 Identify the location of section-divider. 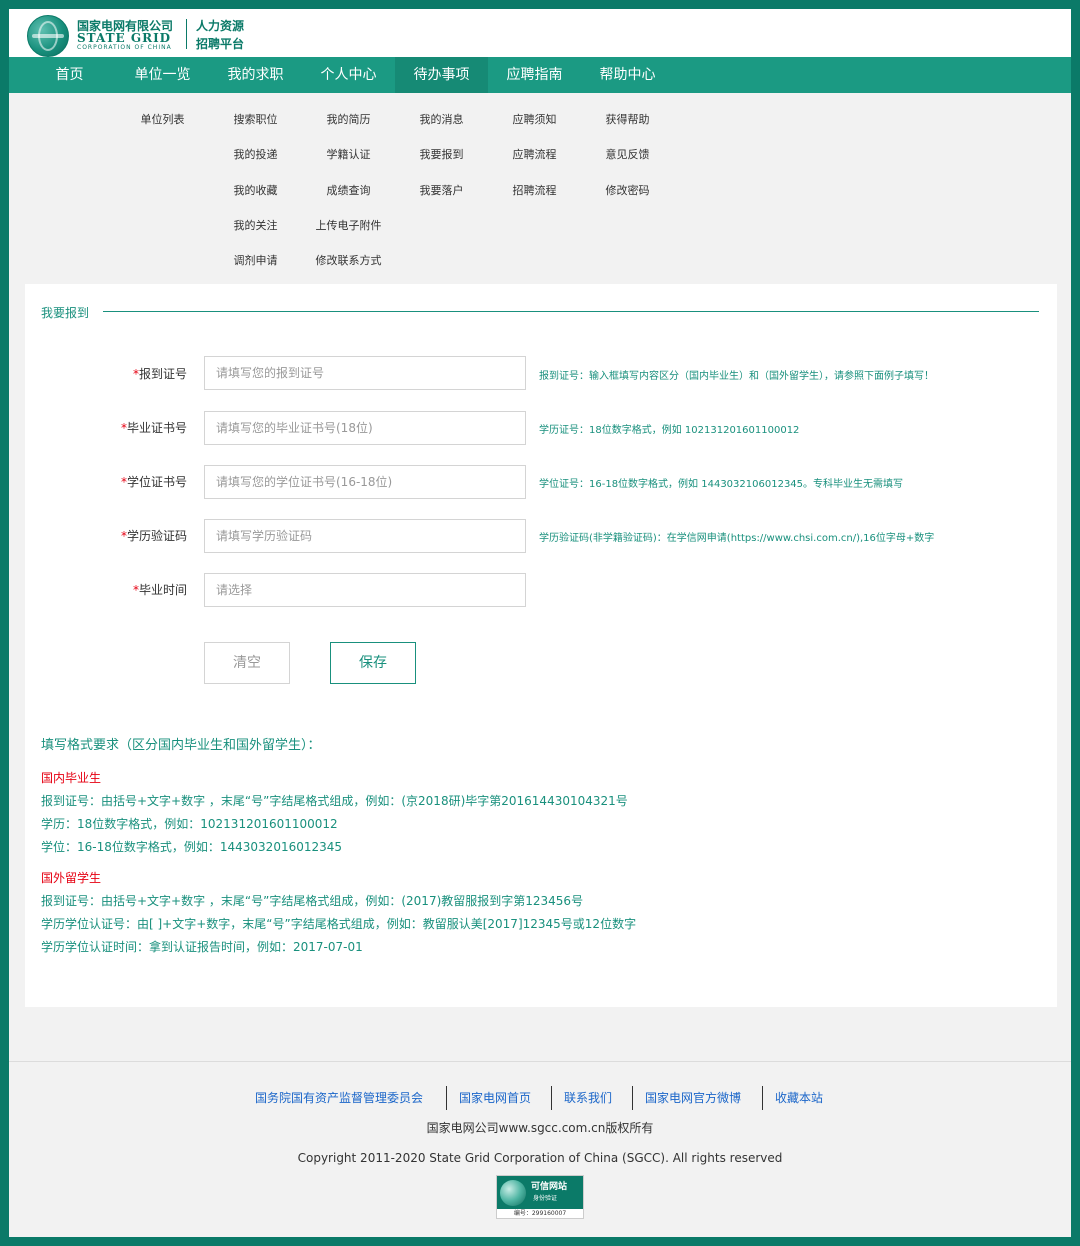
(571, 311).